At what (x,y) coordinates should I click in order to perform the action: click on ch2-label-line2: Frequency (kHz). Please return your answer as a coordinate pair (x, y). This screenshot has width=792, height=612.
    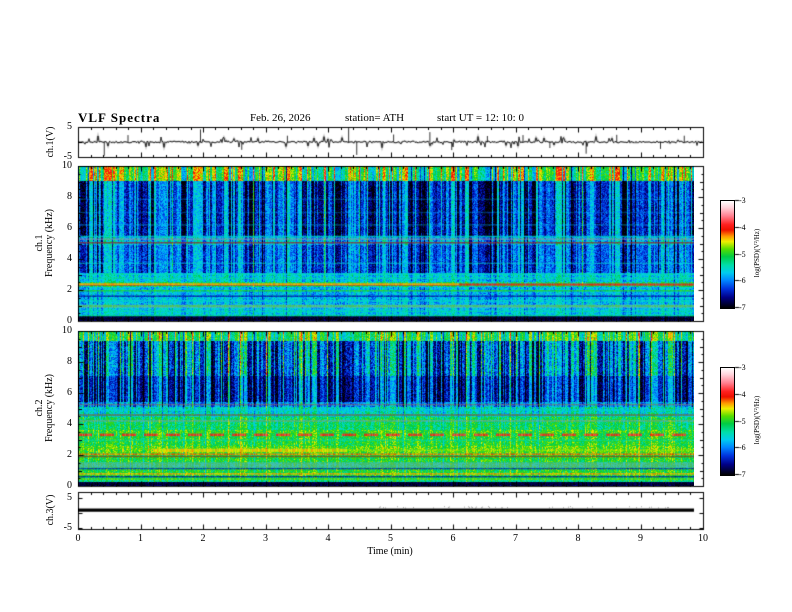
    Looking at the image, I should click on (49, 408).